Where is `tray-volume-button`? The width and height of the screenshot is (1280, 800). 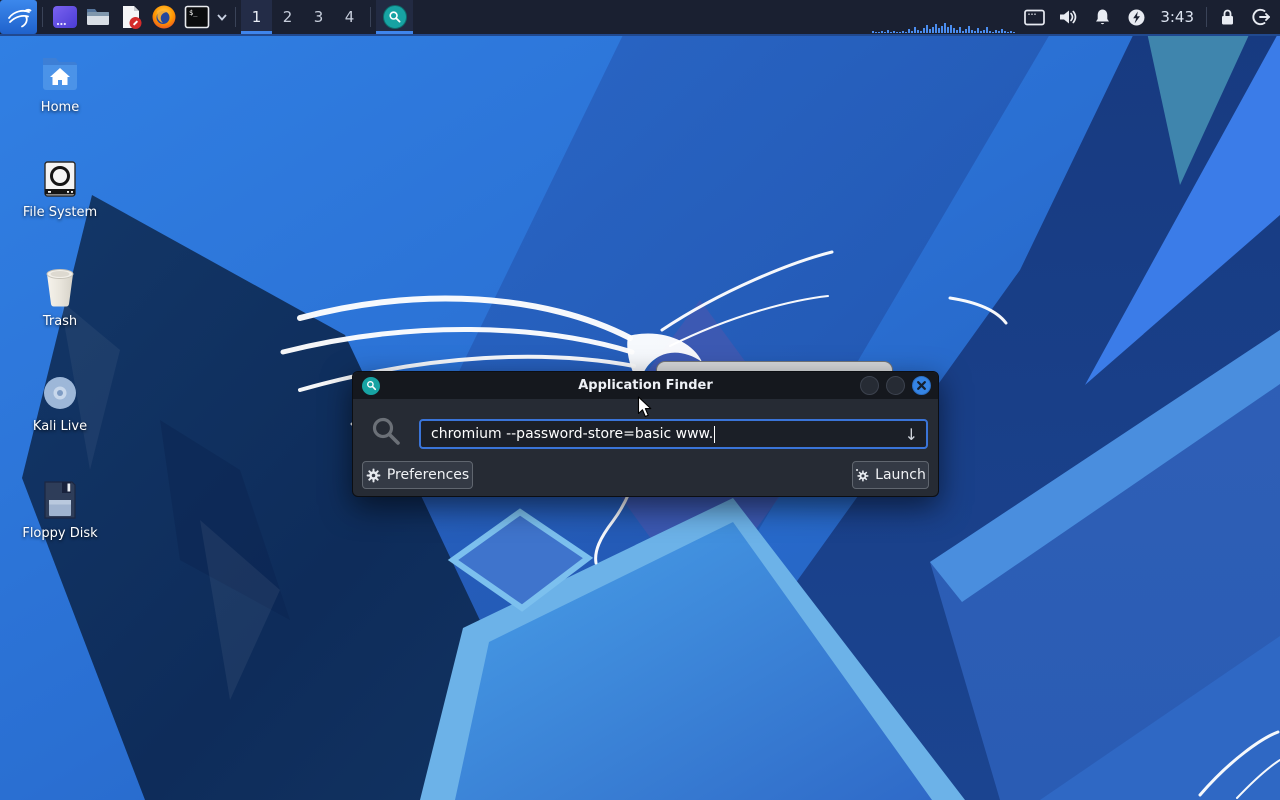 tray-volume-button is located at coordinates (1068, 17).